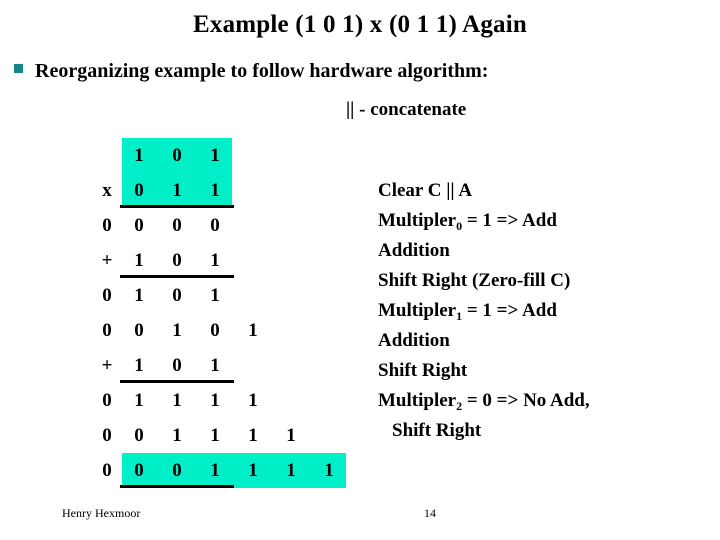 Image resolution: width=720 pixels, height=540 pixels. Describe the element at coordinates (246, 295) in the screenshot. I see `worksheet-row: 0 1 0 1` at that location.